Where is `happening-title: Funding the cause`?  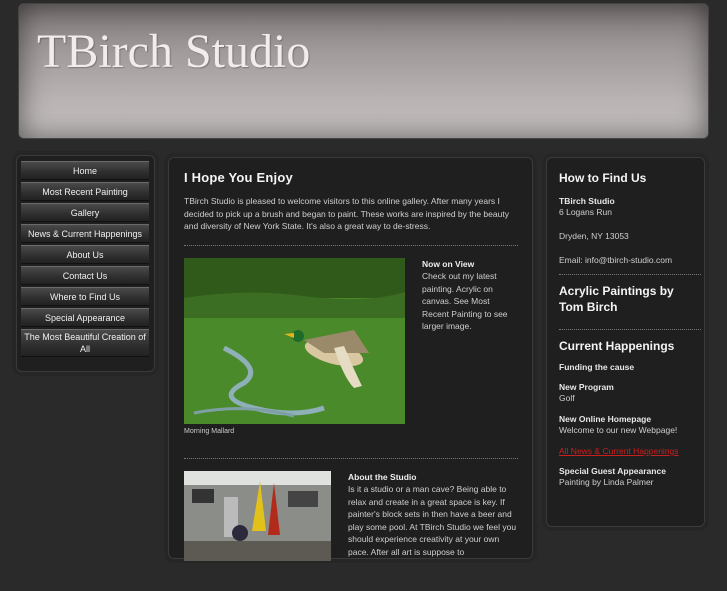 happening-title: Funding the cause is located at coordinates (630, 367).